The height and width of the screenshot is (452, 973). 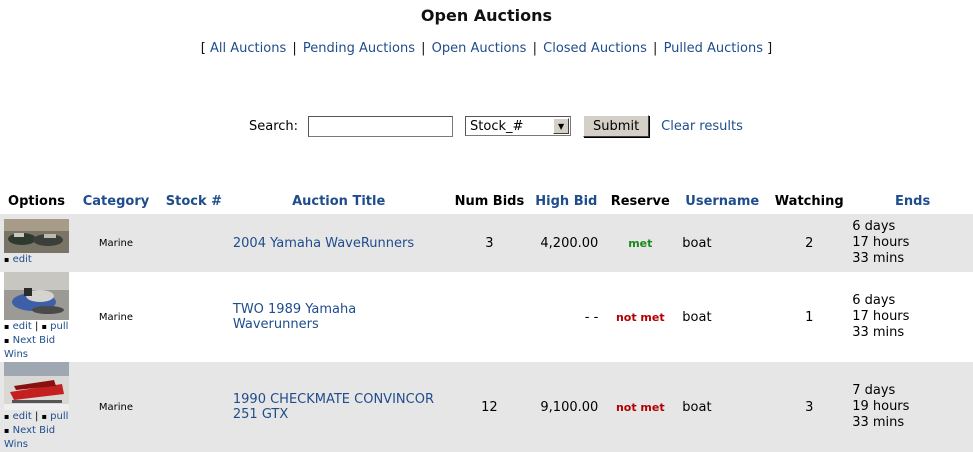 I want to click on cell-ends: 7 days 19 hours 33 mins, so click(x=912, y=407).